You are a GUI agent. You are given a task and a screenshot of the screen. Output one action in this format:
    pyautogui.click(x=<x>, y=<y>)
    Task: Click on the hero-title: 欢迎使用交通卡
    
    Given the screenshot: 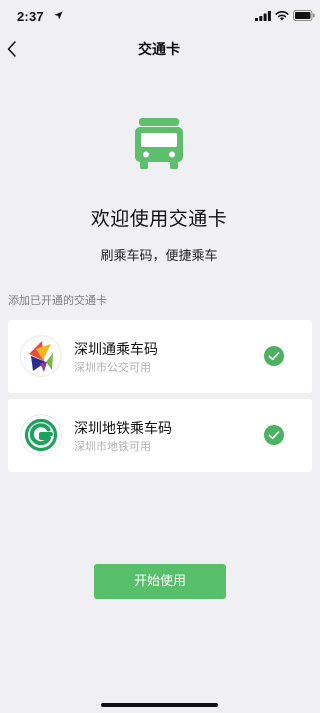 What is the action you would take?
    pyautogui.click(x=159, y=219)
    